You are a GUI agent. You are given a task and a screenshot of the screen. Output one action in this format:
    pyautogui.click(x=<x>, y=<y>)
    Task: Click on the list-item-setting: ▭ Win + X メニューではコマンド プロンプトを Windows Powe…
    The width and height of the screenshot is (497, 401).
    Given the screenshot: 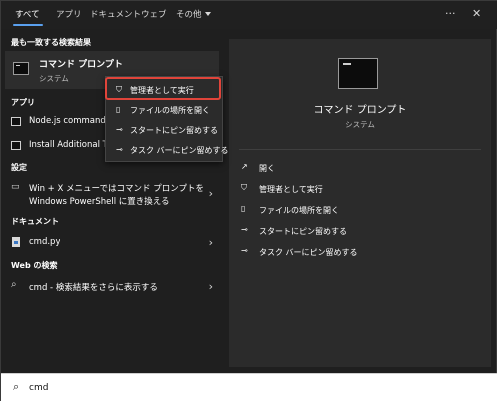 What is the action you would take?
    pyautogui.click(x=112, y=194)
    